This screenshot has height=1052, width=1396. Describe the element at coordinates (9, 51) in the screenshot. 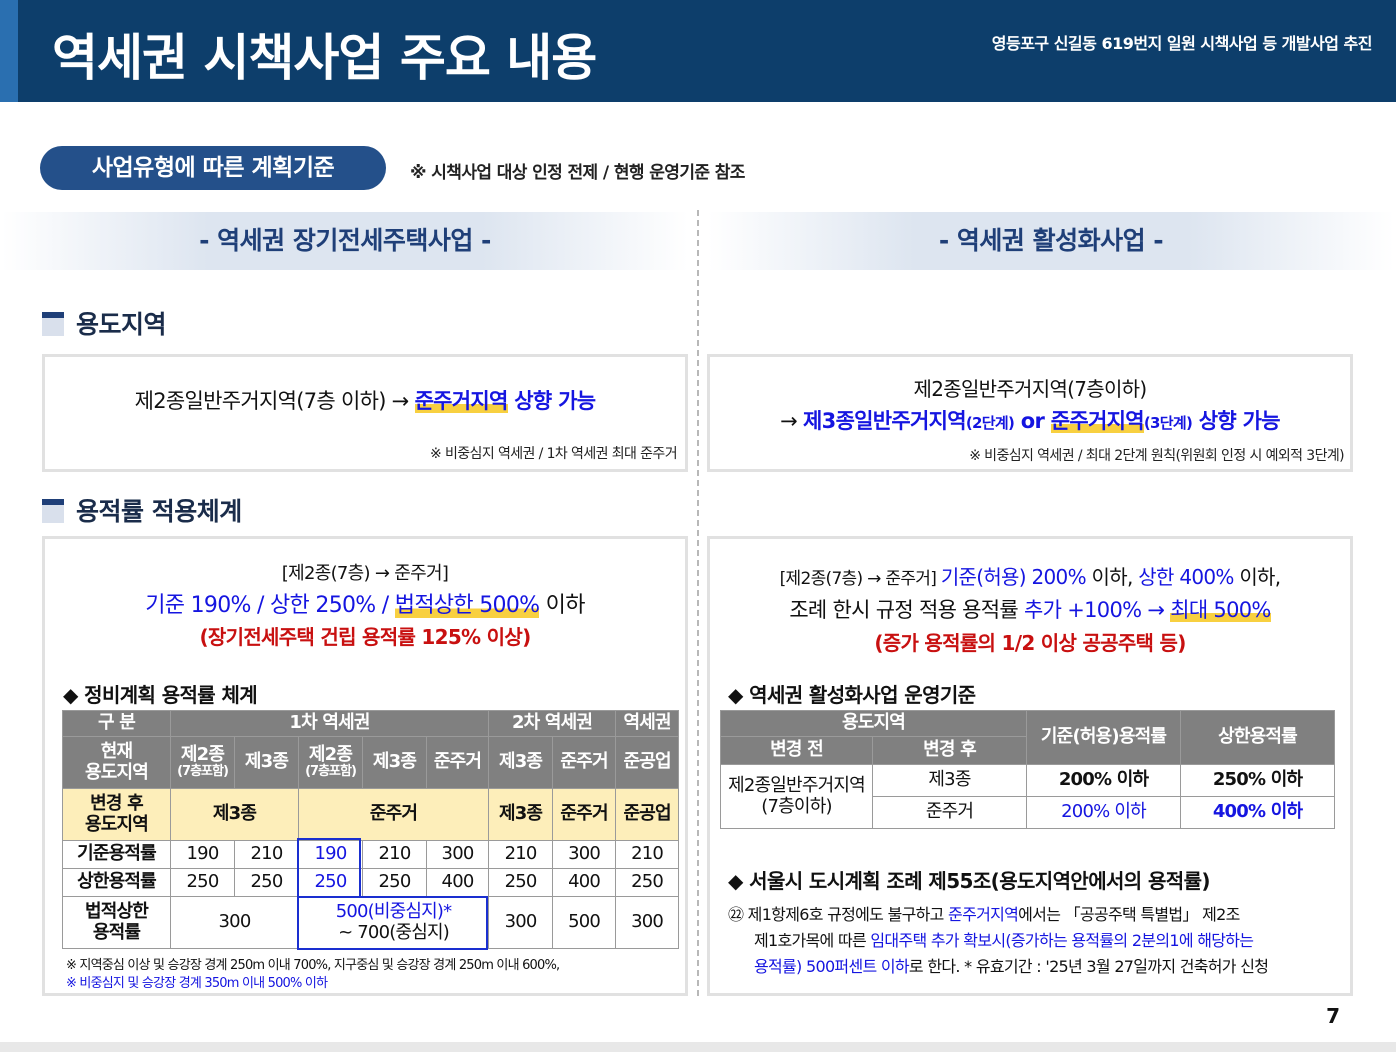

I see `header-accent-stripe` at that location.